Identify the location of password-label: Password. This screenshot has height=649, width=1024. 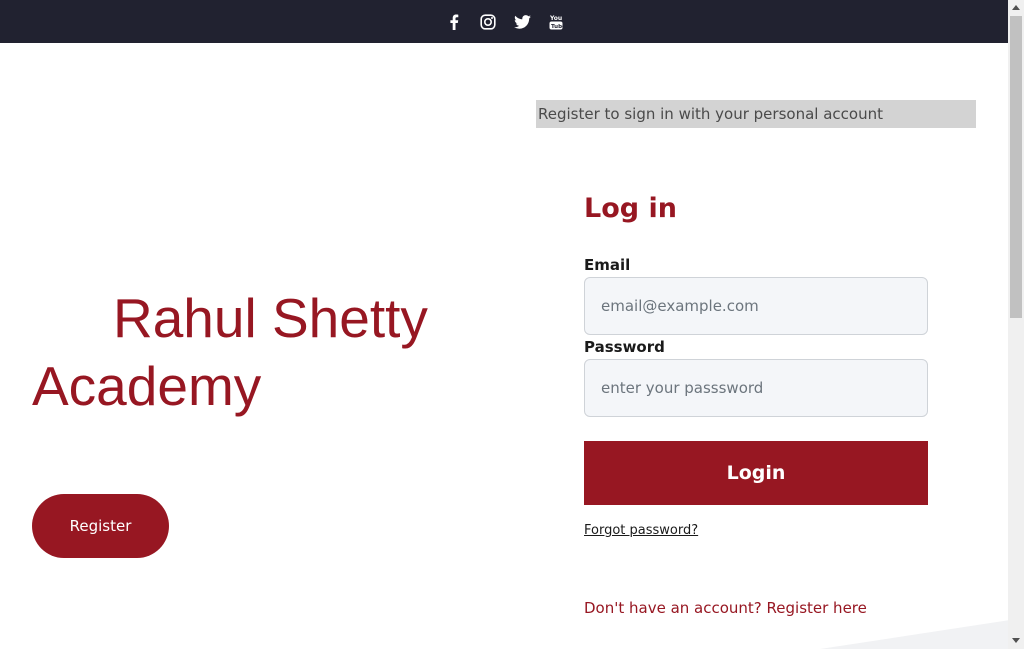
(624, 347).